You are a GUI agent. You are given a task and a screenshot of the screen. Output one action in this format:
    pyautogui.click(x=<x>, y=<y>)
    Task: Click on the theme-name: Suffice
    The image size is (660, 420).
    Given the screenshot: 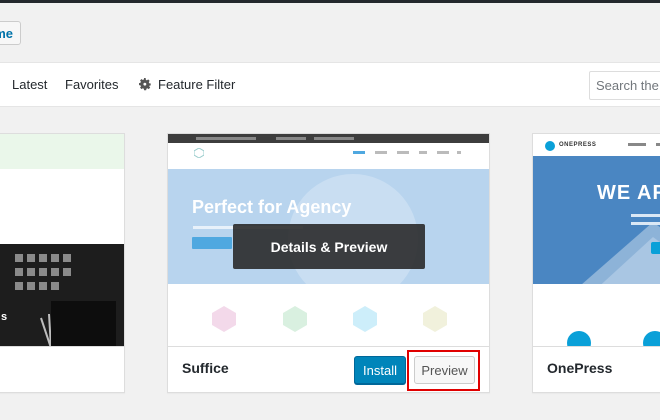 What is the action you would take?
    pyautogui.click(x=205, y=368)
    